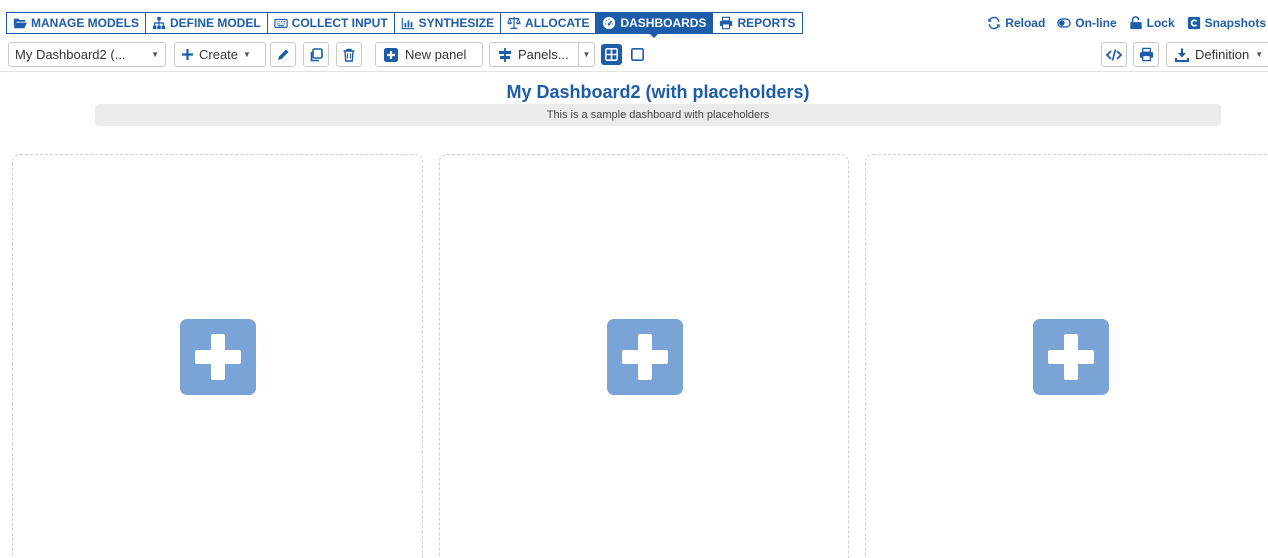 The width and height of the screenshot is (1268, 558). I want to click on lock-label: Lock, so click(1160, 23).